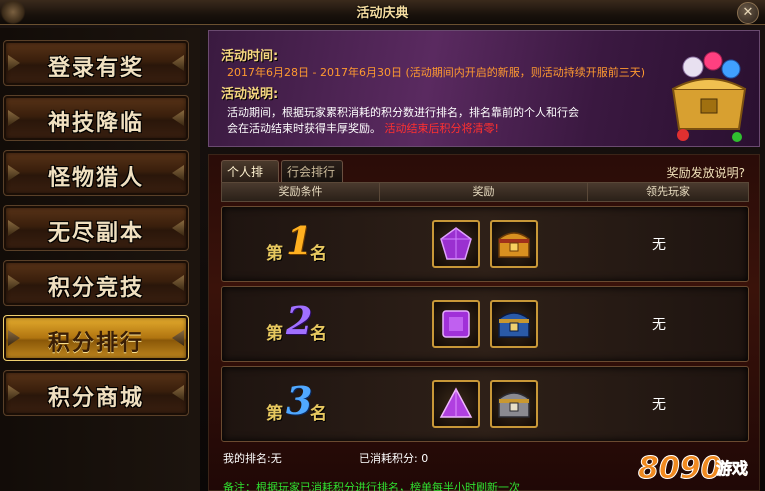  I want to click on treasure-chest-icon, so click(709, 96).